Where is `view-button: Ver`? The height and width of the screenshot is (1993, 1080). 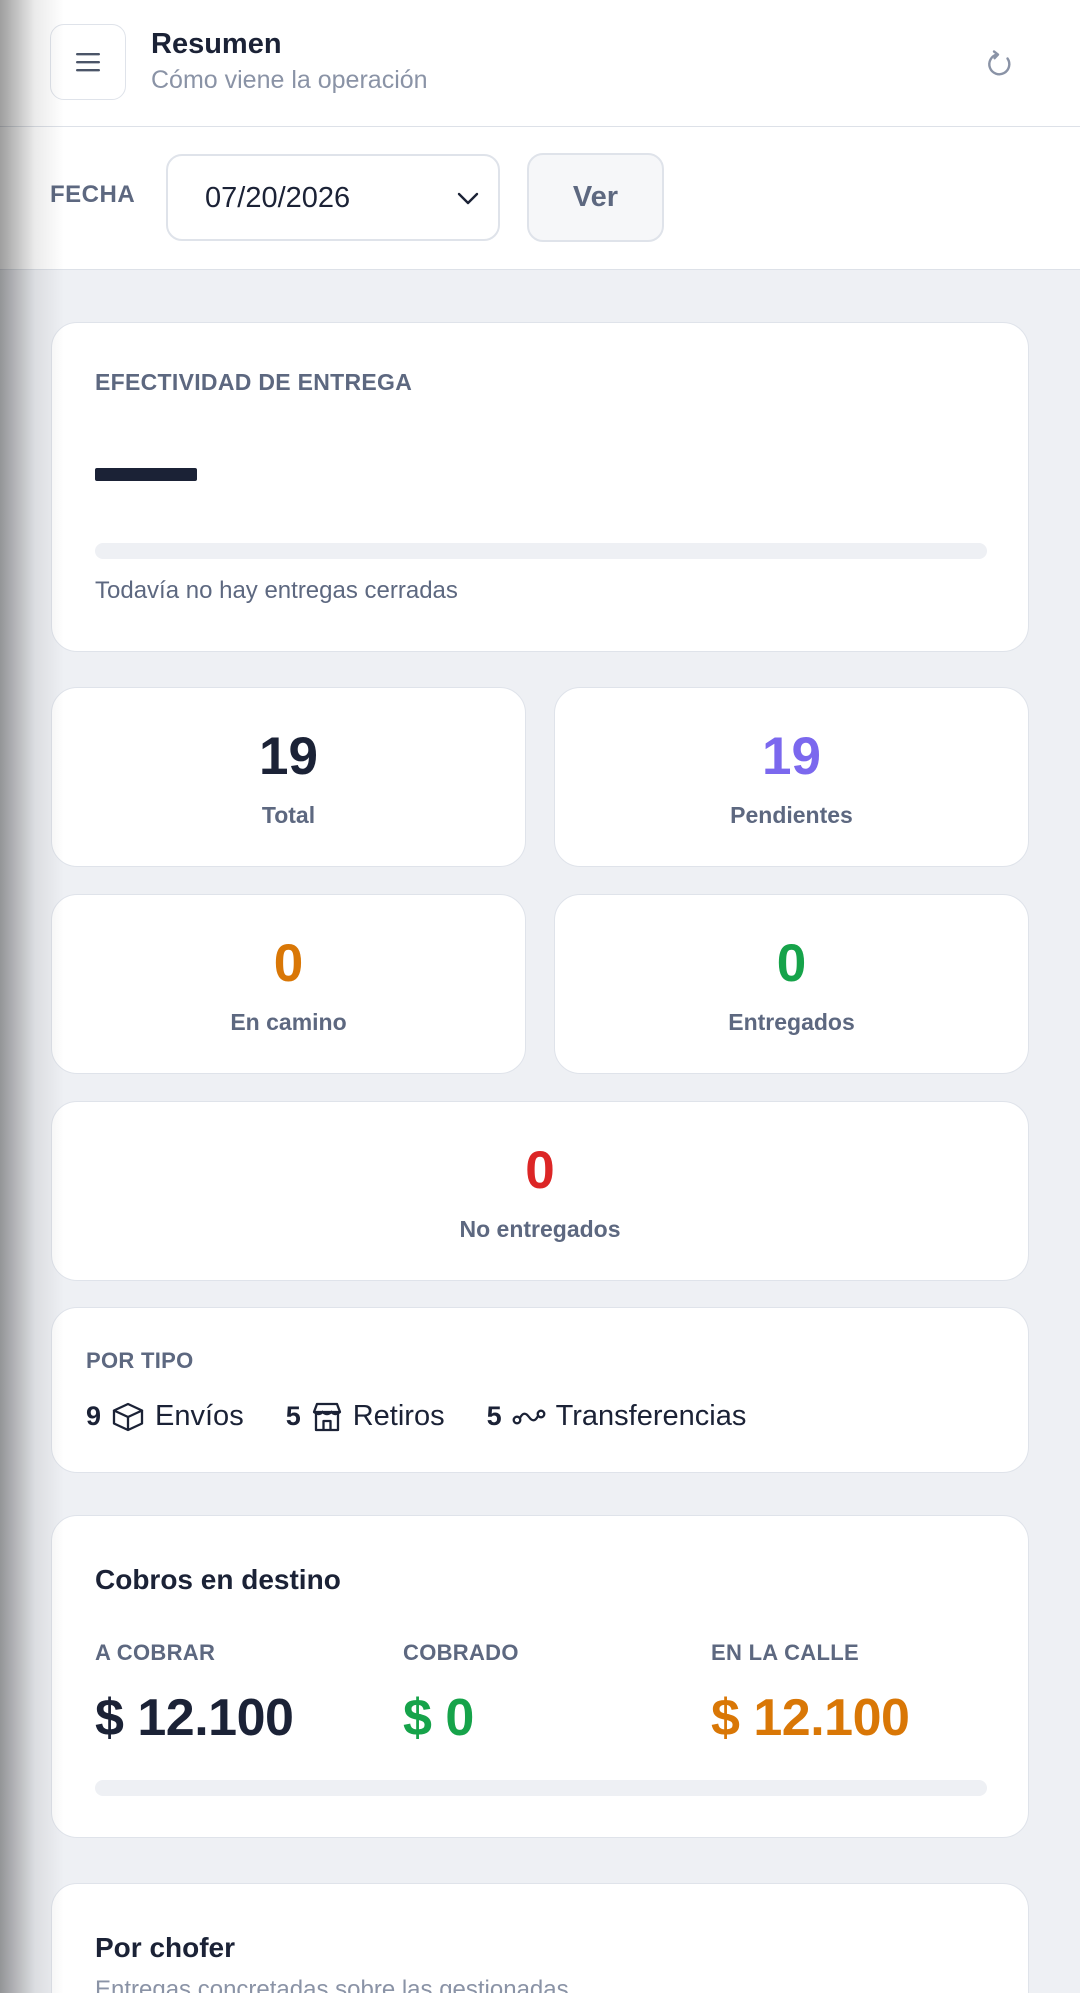 view-button: Ver is located at coordinates (595, 197).